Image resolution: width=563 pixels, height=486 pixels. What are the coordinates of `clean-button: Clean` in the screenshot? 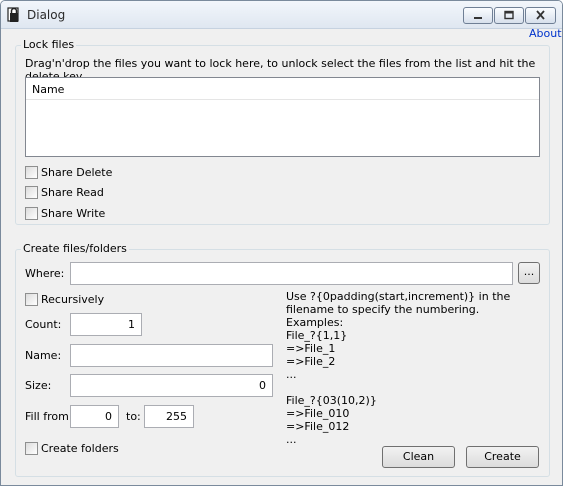 It's located at (418, 457).